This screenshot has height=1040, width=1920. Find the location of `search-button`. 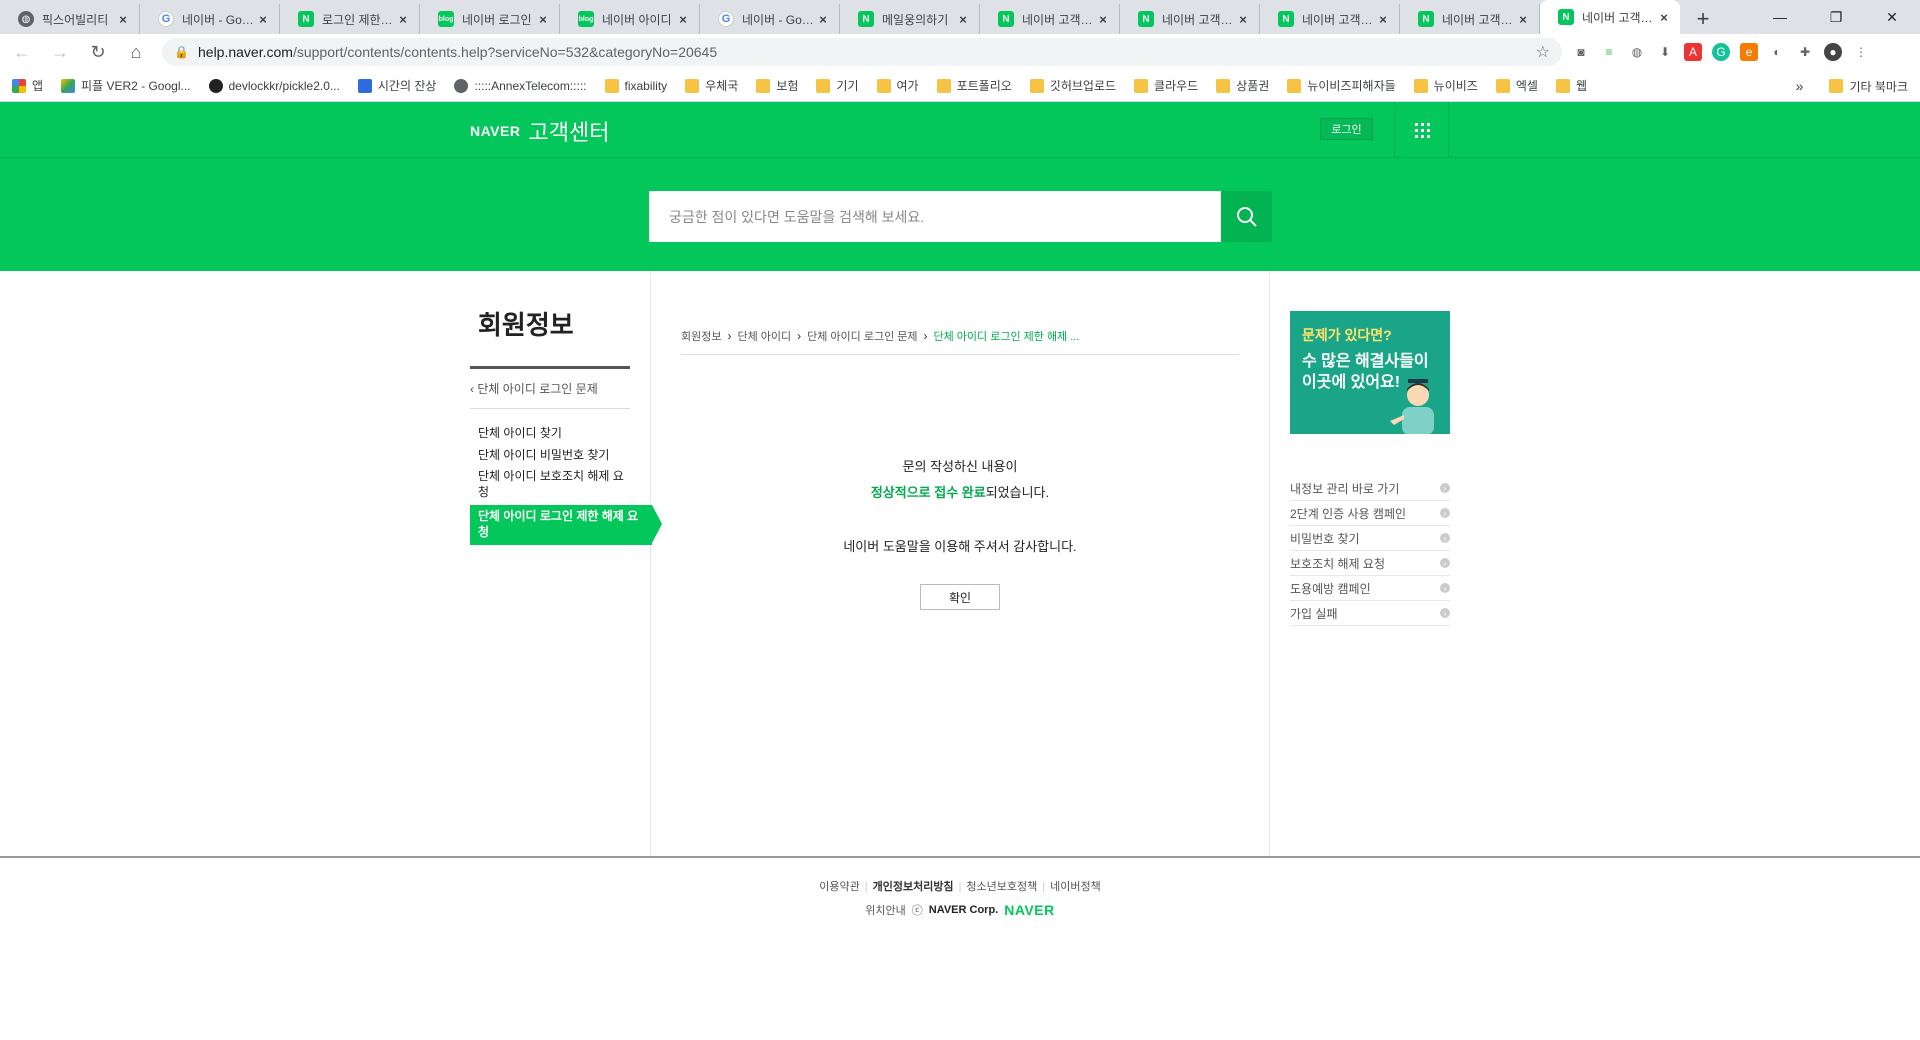

search-button is located at coordinates (1246, 216).